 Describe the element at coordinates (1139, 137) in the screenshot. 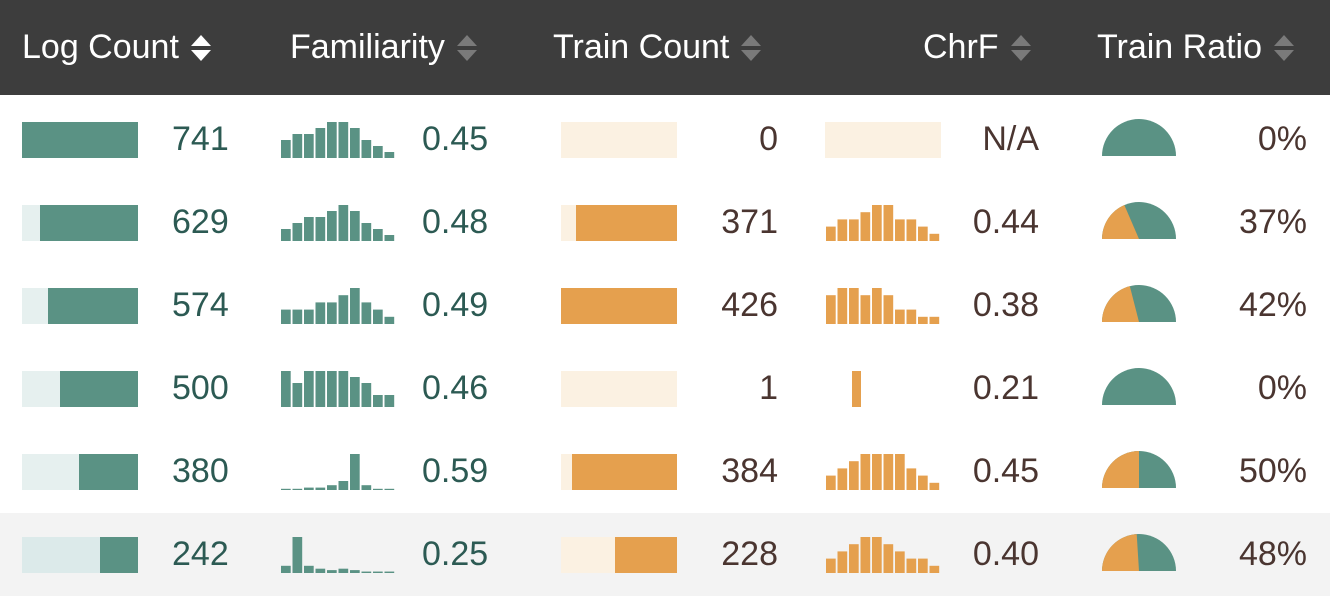

I see `semicircle-teal` at that location.